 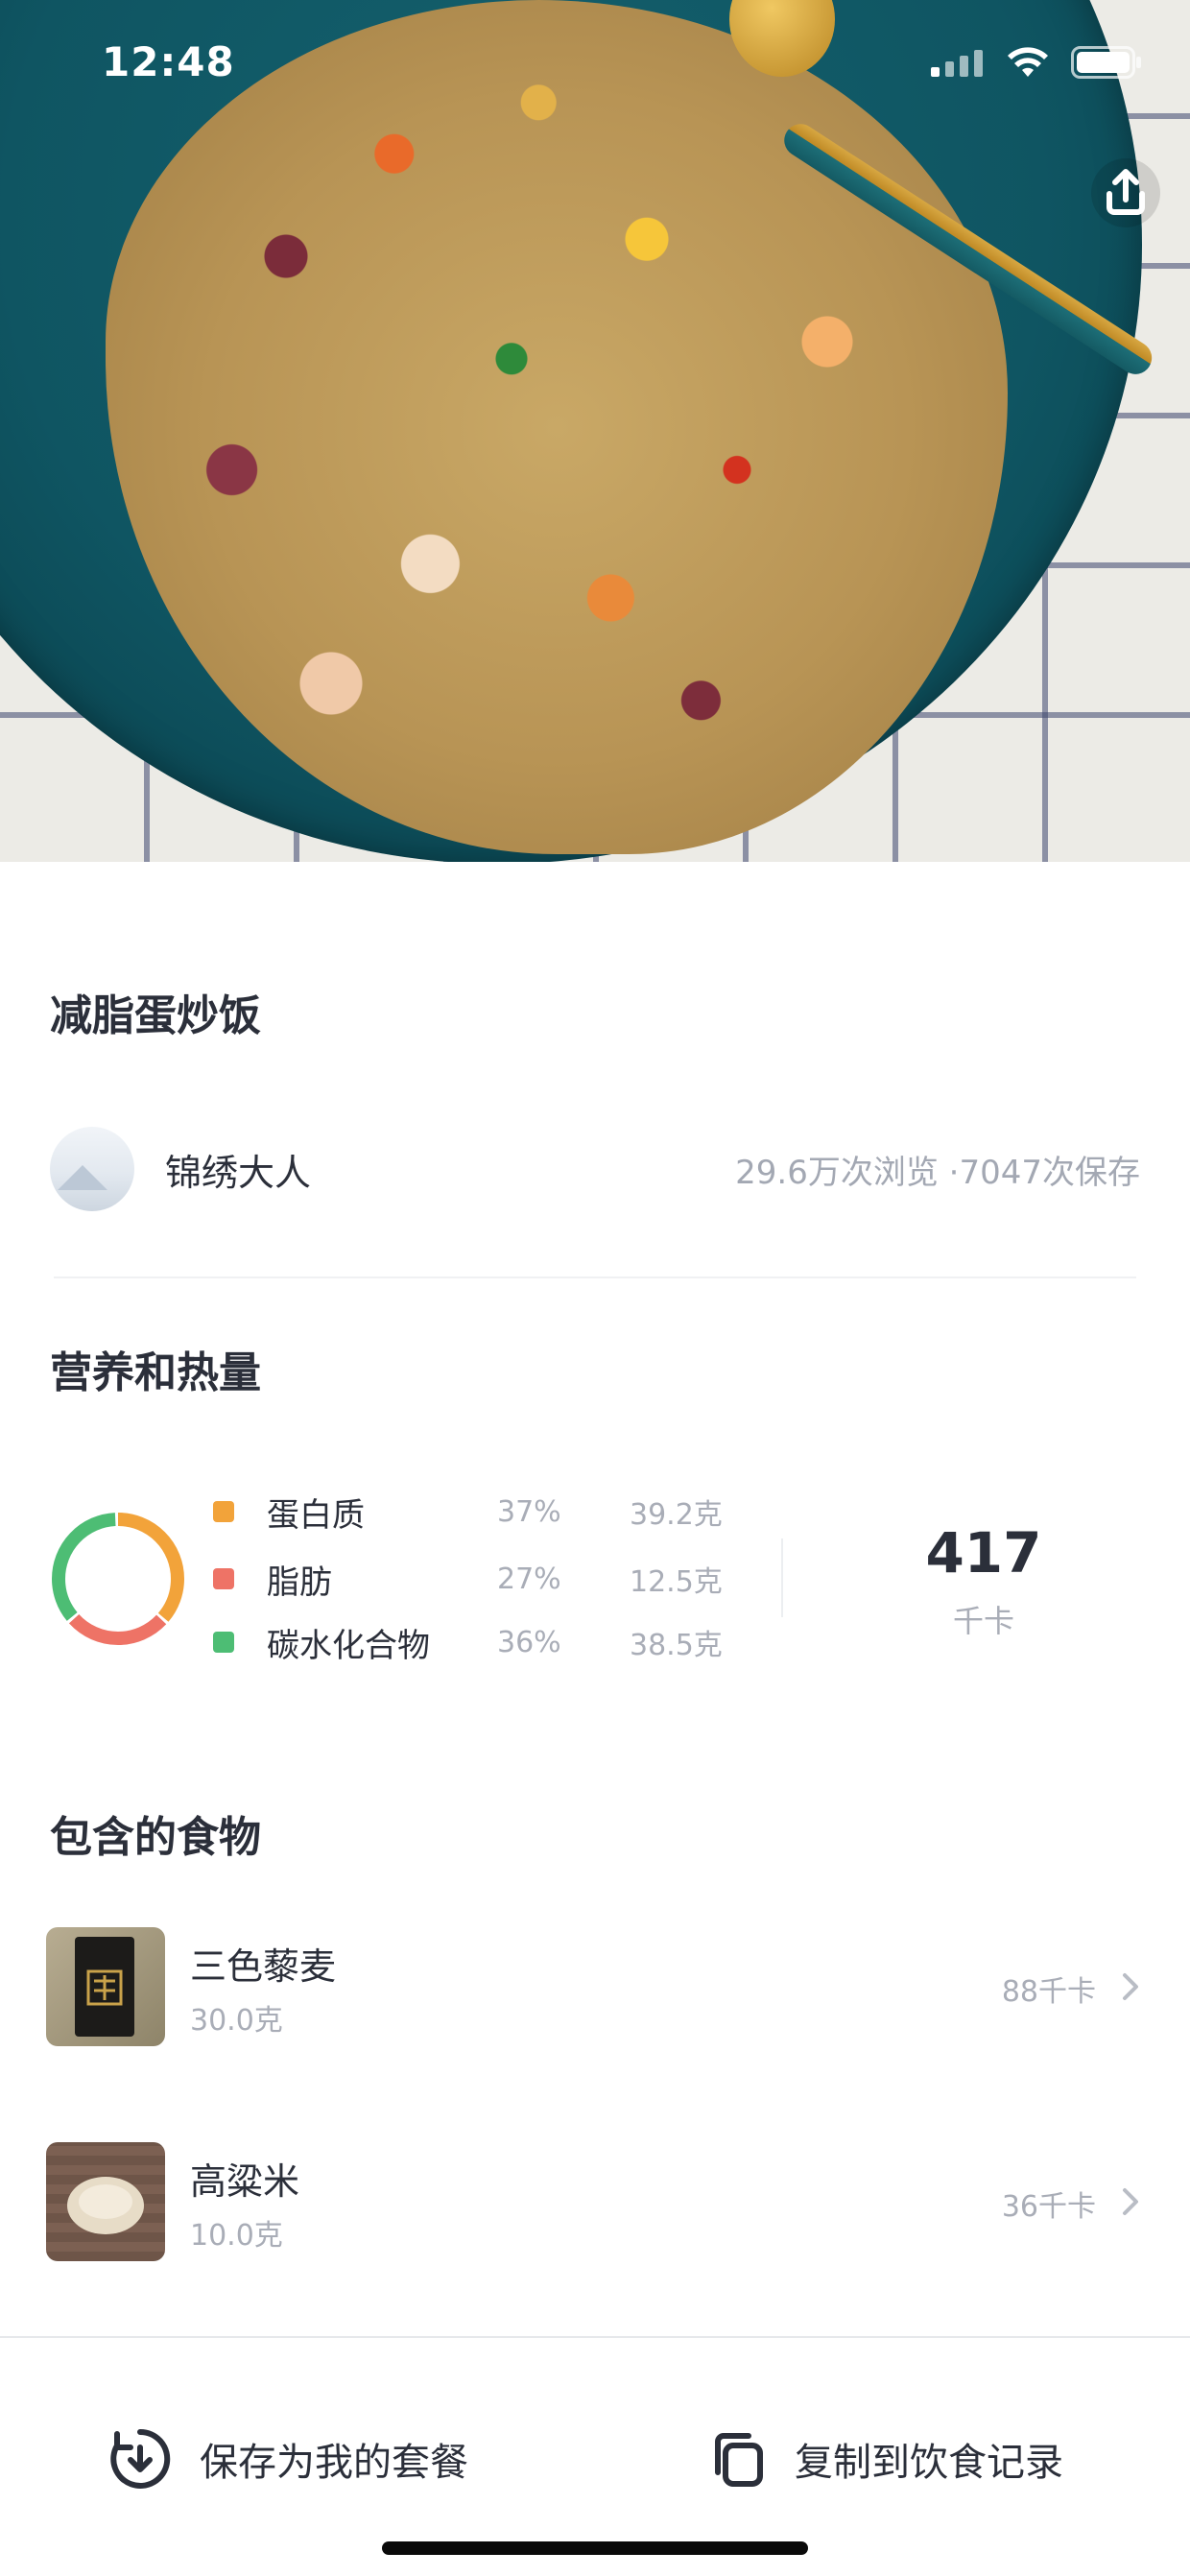 What do you see at coordinates (1125, 193) in the screenshot?
I see `share-icon` at bounding box center [1125, 193].